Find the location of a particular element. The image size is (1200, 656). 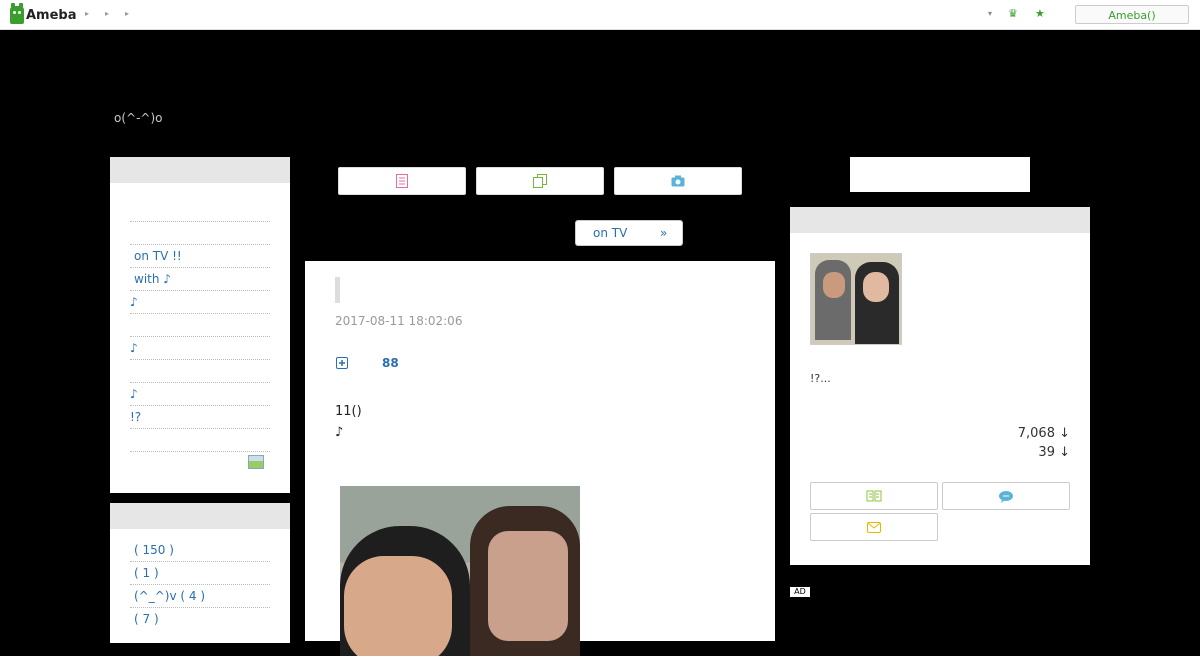

sidebar-box: ( 150 ) ( 1 ) (^_^)v ( 4 ) ( 7 ) is located at coordinates (200, 573).